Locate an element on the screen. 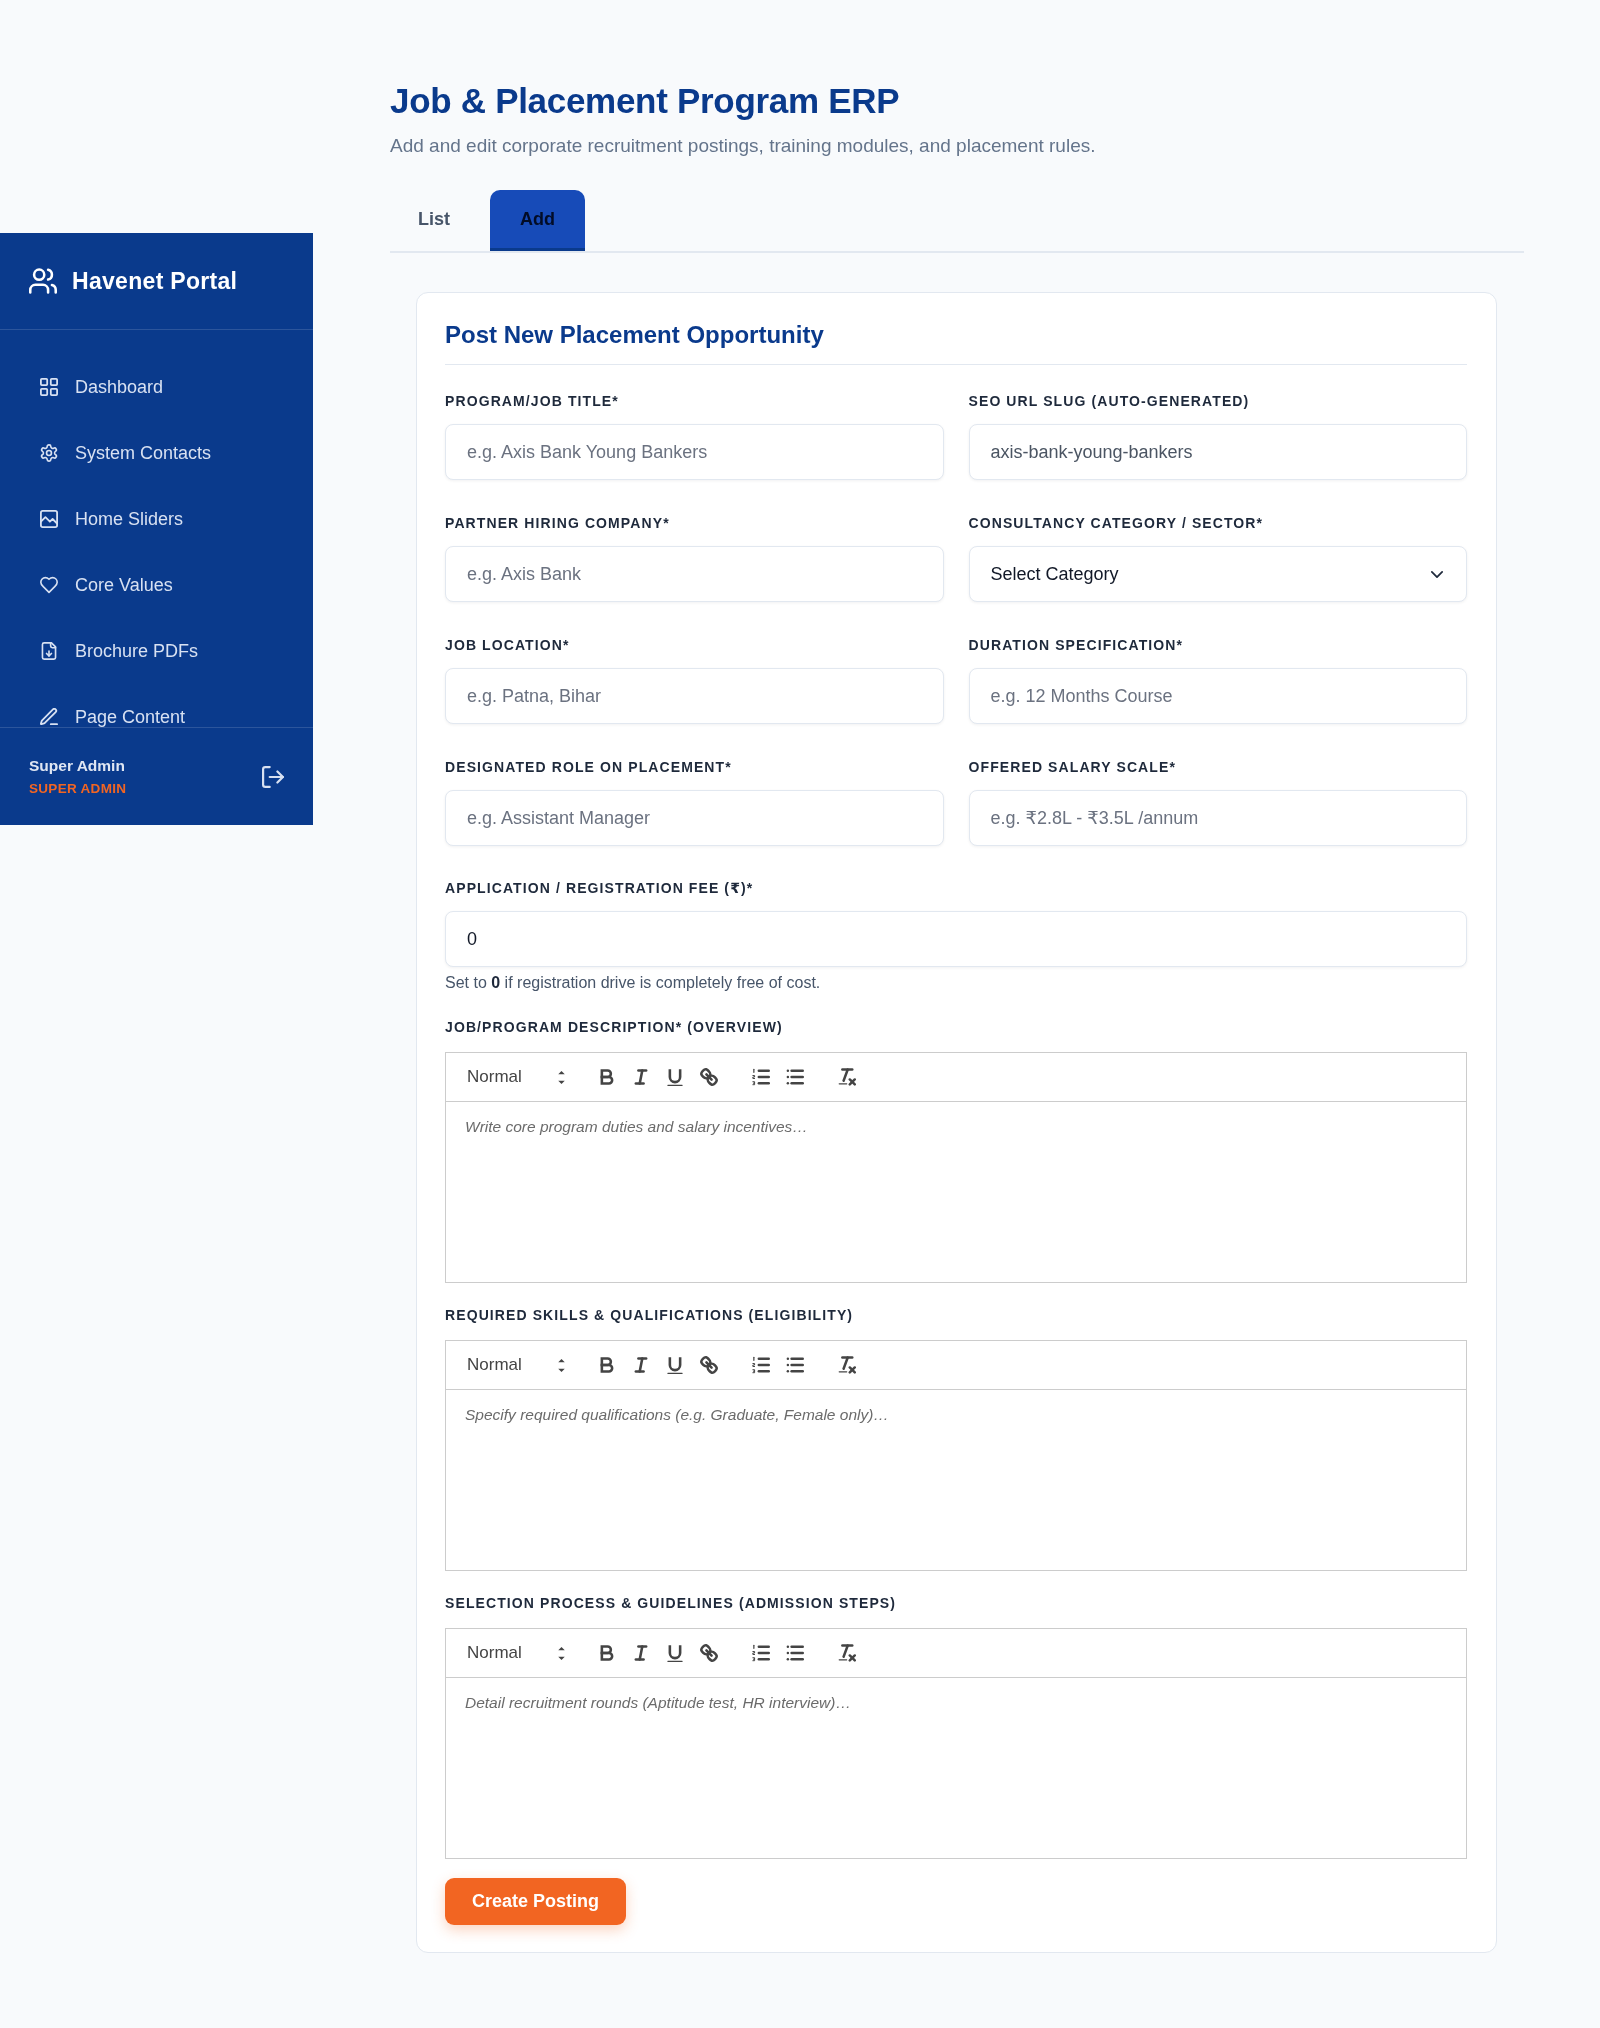  category-select: Select Category is located at coordinates (1217, 574).